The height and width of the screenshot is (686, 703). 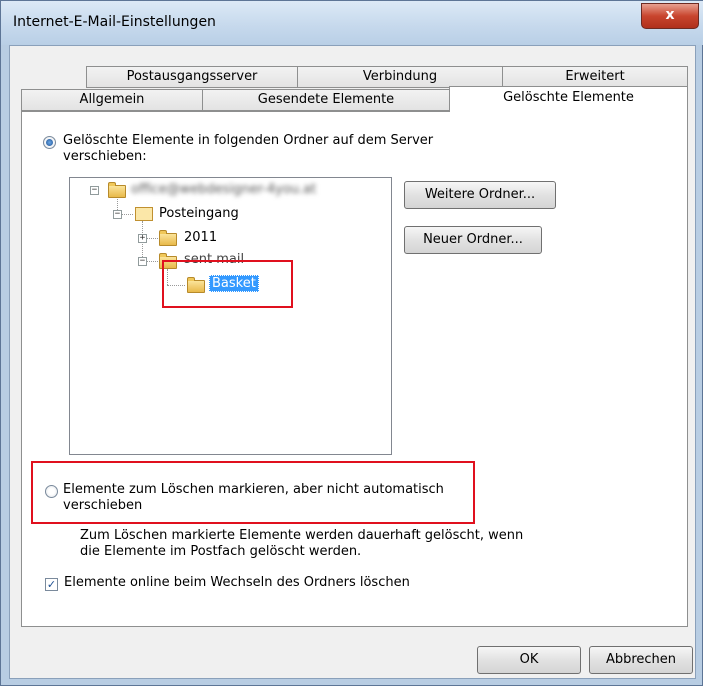 I want to click on checkmark-icon: ✓, so click(x=51, y=584).